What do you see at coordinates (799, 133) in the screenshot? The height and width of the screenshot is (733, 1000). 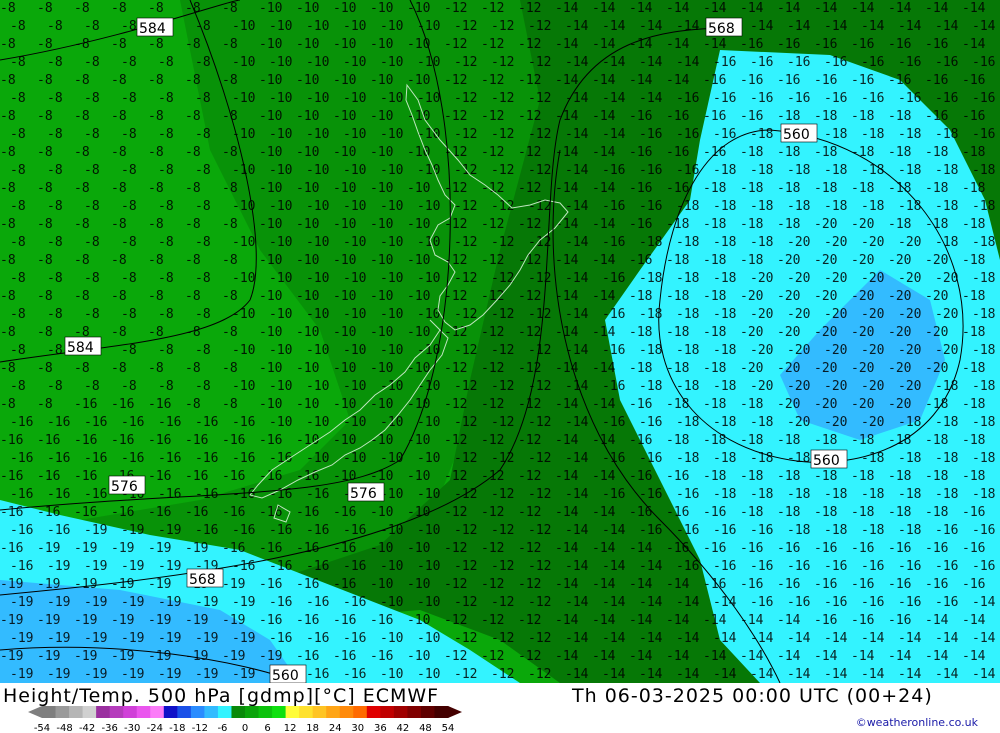 I see `contour-label-560-east: 560` at bounding box center [799, 133].